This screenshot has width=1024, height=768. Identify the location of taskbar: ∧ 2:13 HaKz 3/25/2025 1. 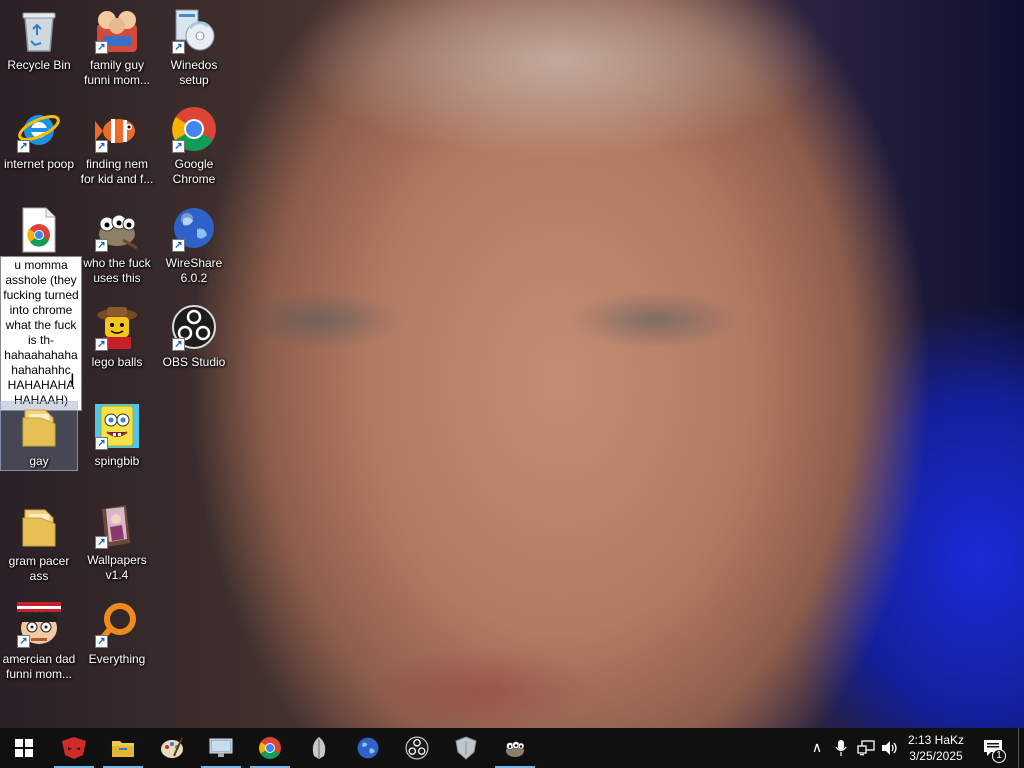
(512, 748).